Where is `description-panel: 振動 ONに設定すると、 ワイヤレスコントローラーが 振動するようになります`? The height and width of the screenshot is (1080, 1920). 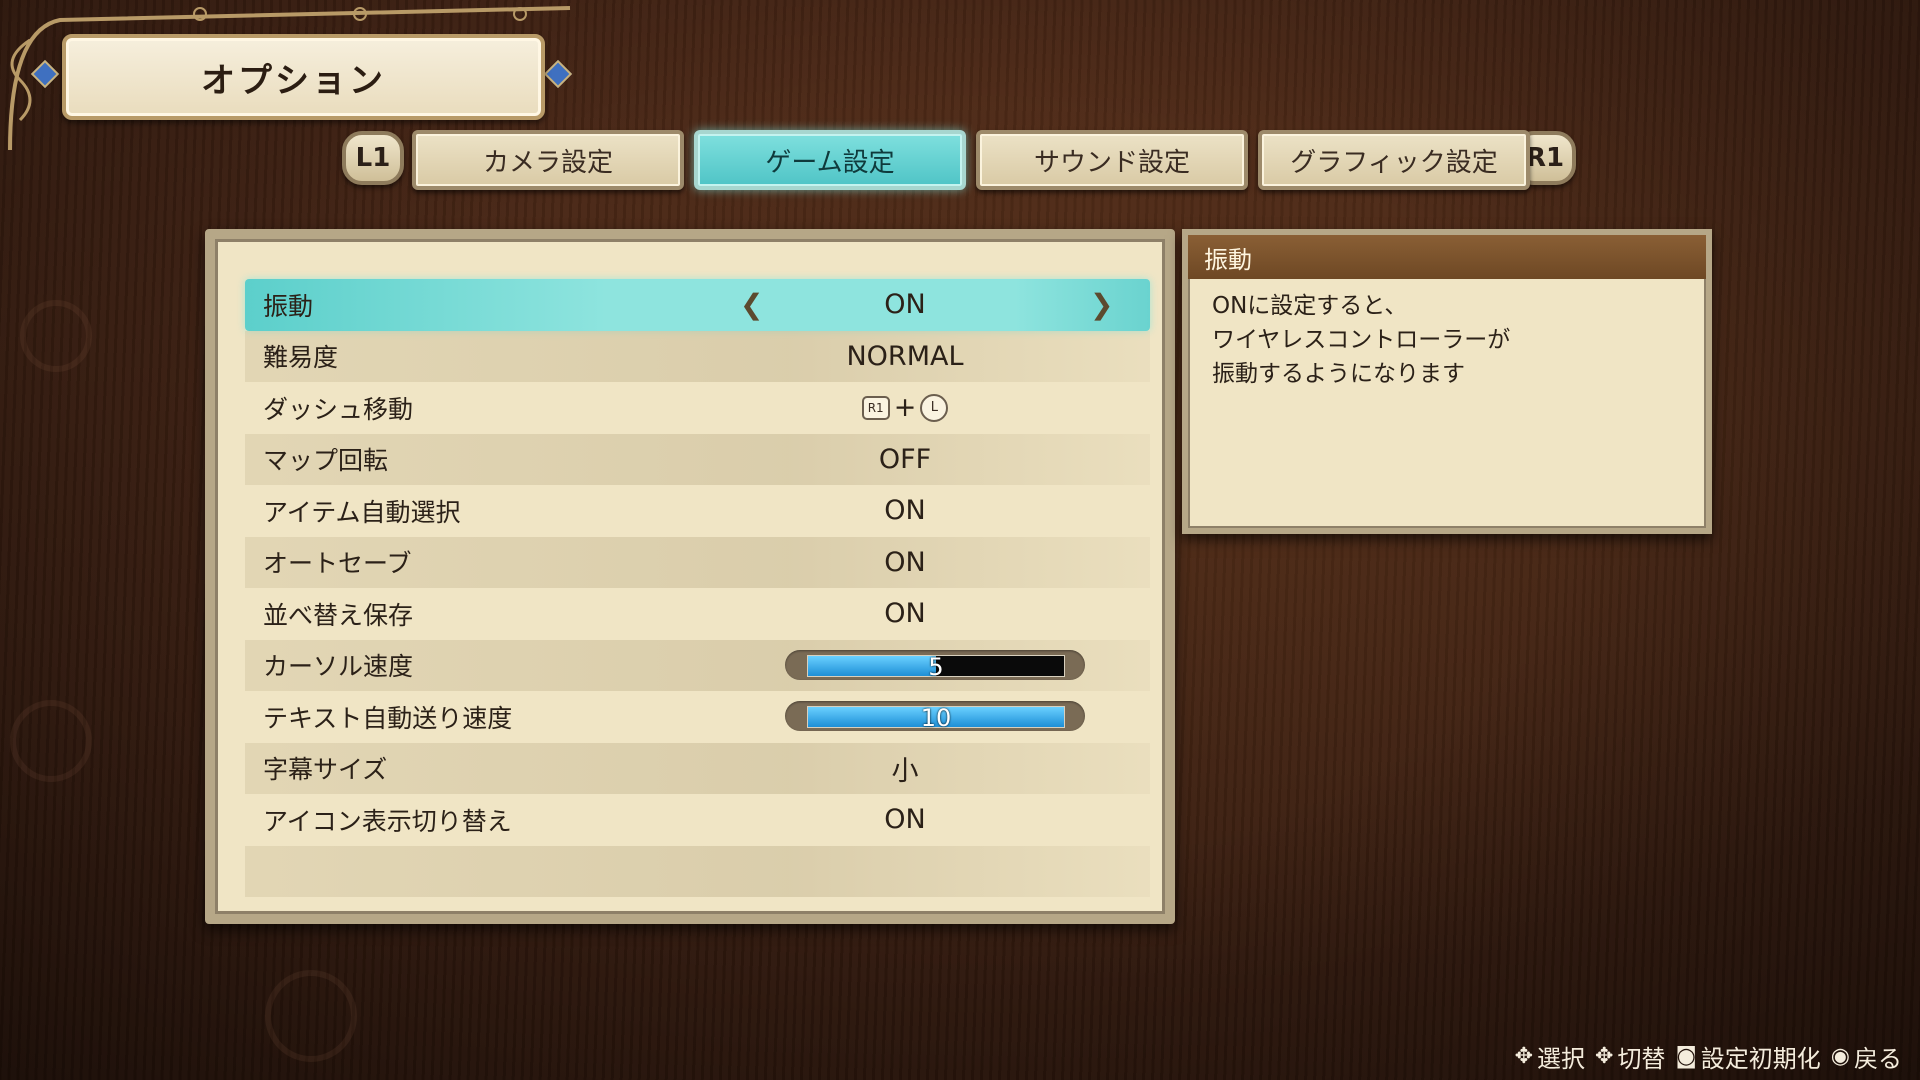
description-panel: 振動 ONに設定すると、 ワイヤレスコントローラーが 振動するようになります is located at coordinates (1447, 381).